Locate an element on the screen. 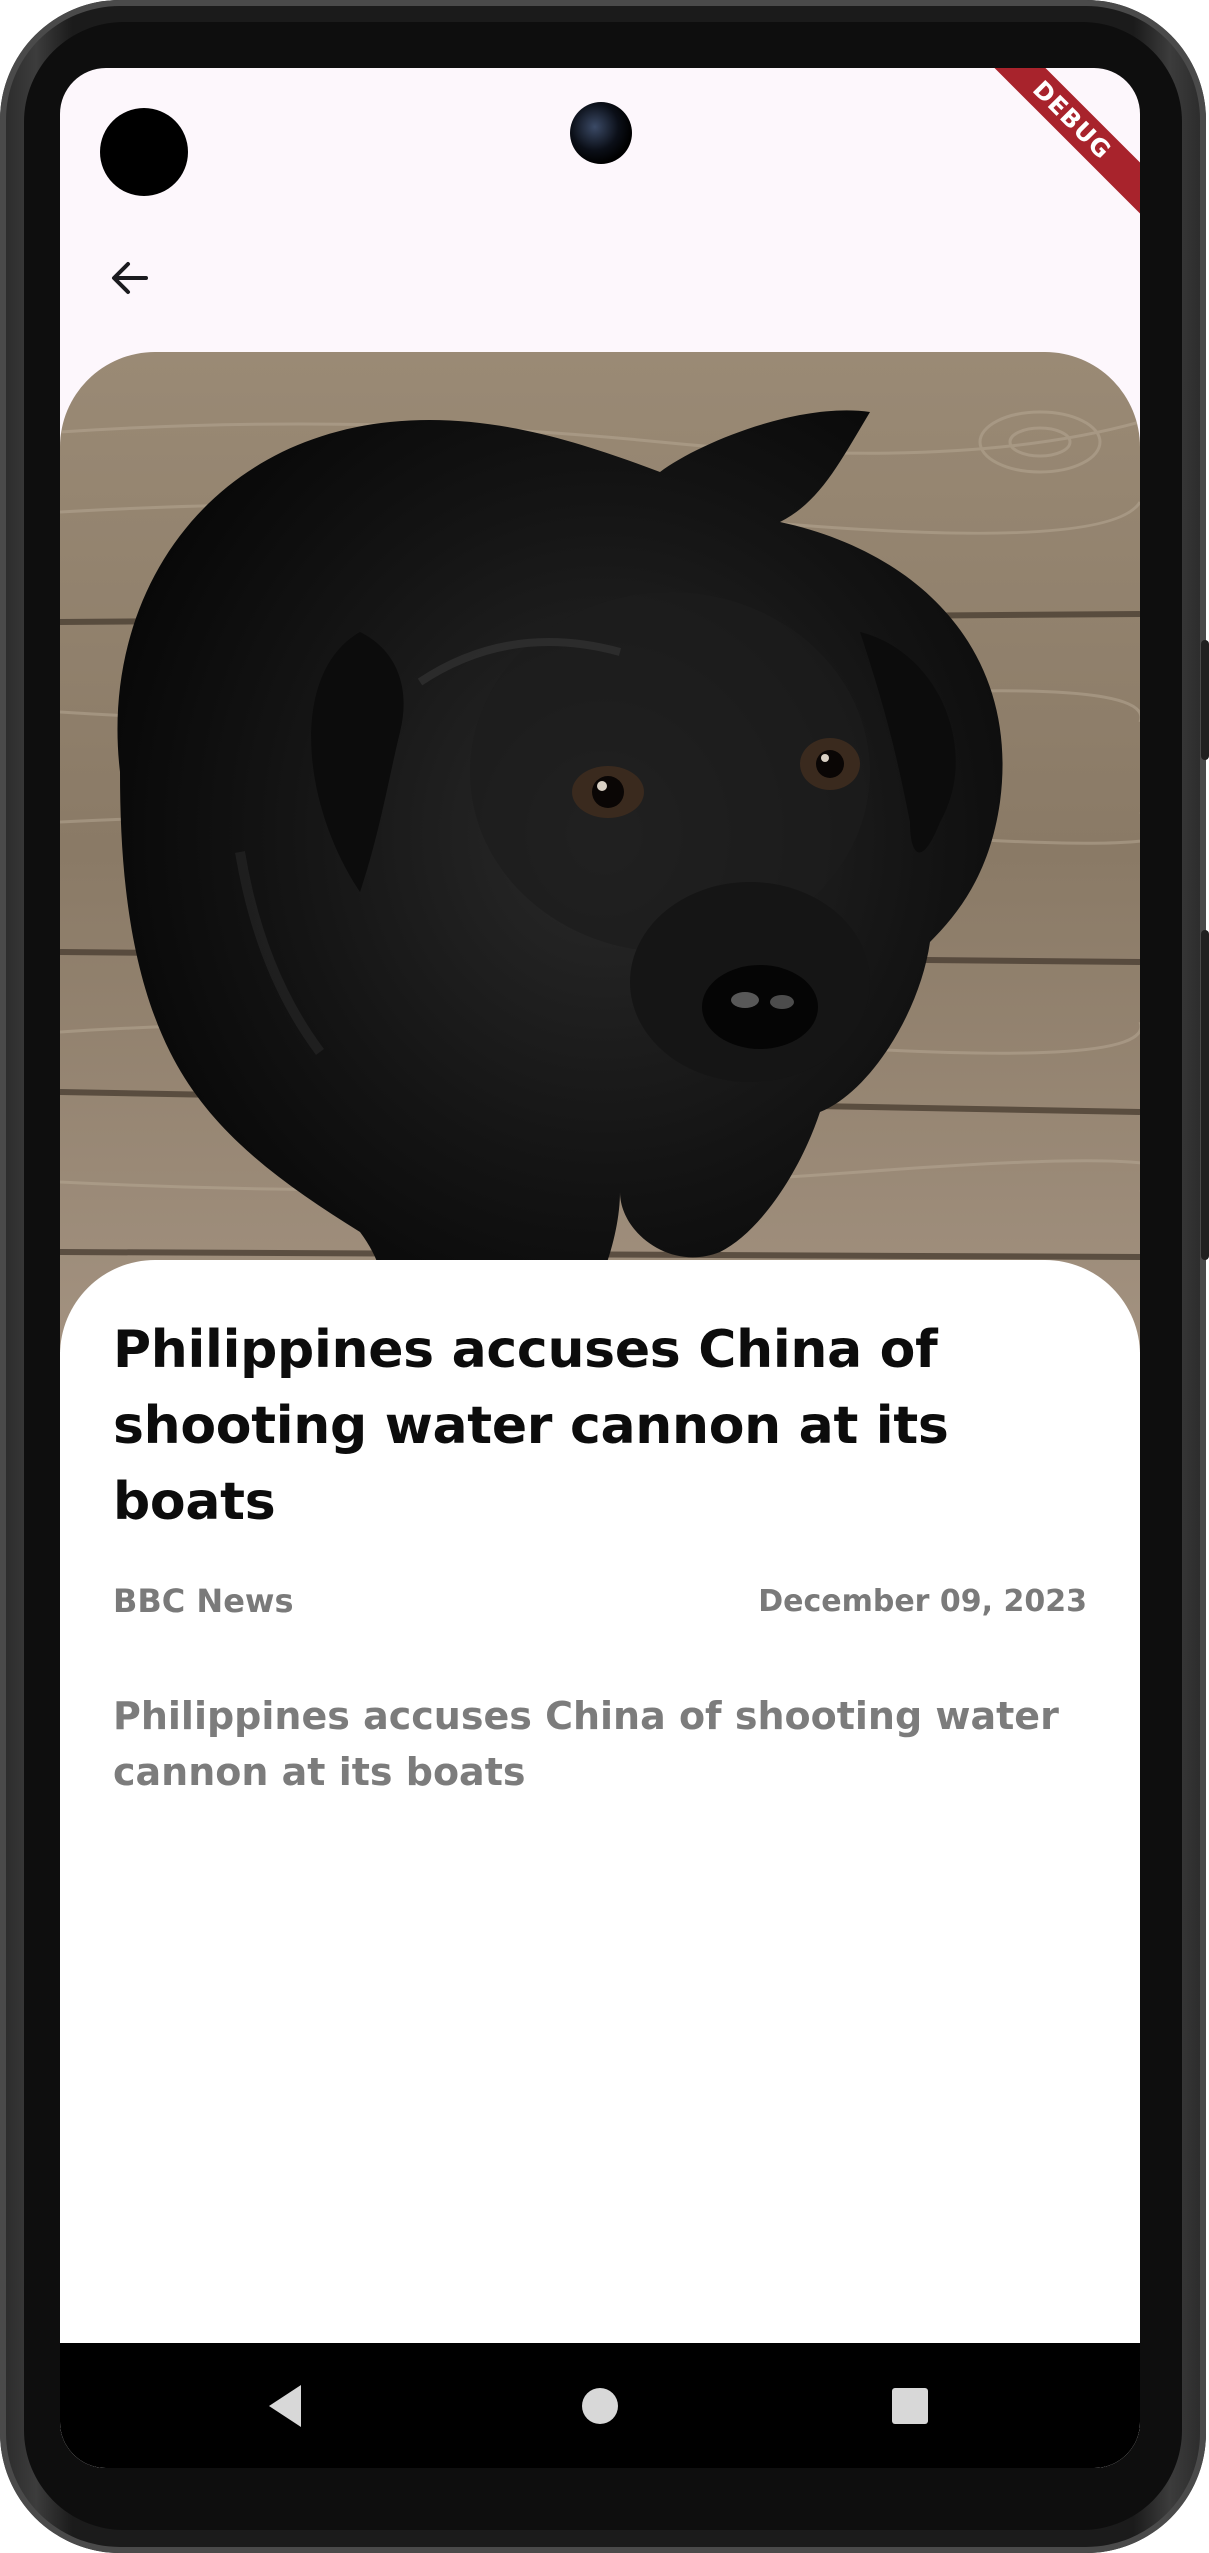 The height and width of the screenshot is (2553, 1209). debug-banner: DEBUG is located at coordinates (1053, 146).